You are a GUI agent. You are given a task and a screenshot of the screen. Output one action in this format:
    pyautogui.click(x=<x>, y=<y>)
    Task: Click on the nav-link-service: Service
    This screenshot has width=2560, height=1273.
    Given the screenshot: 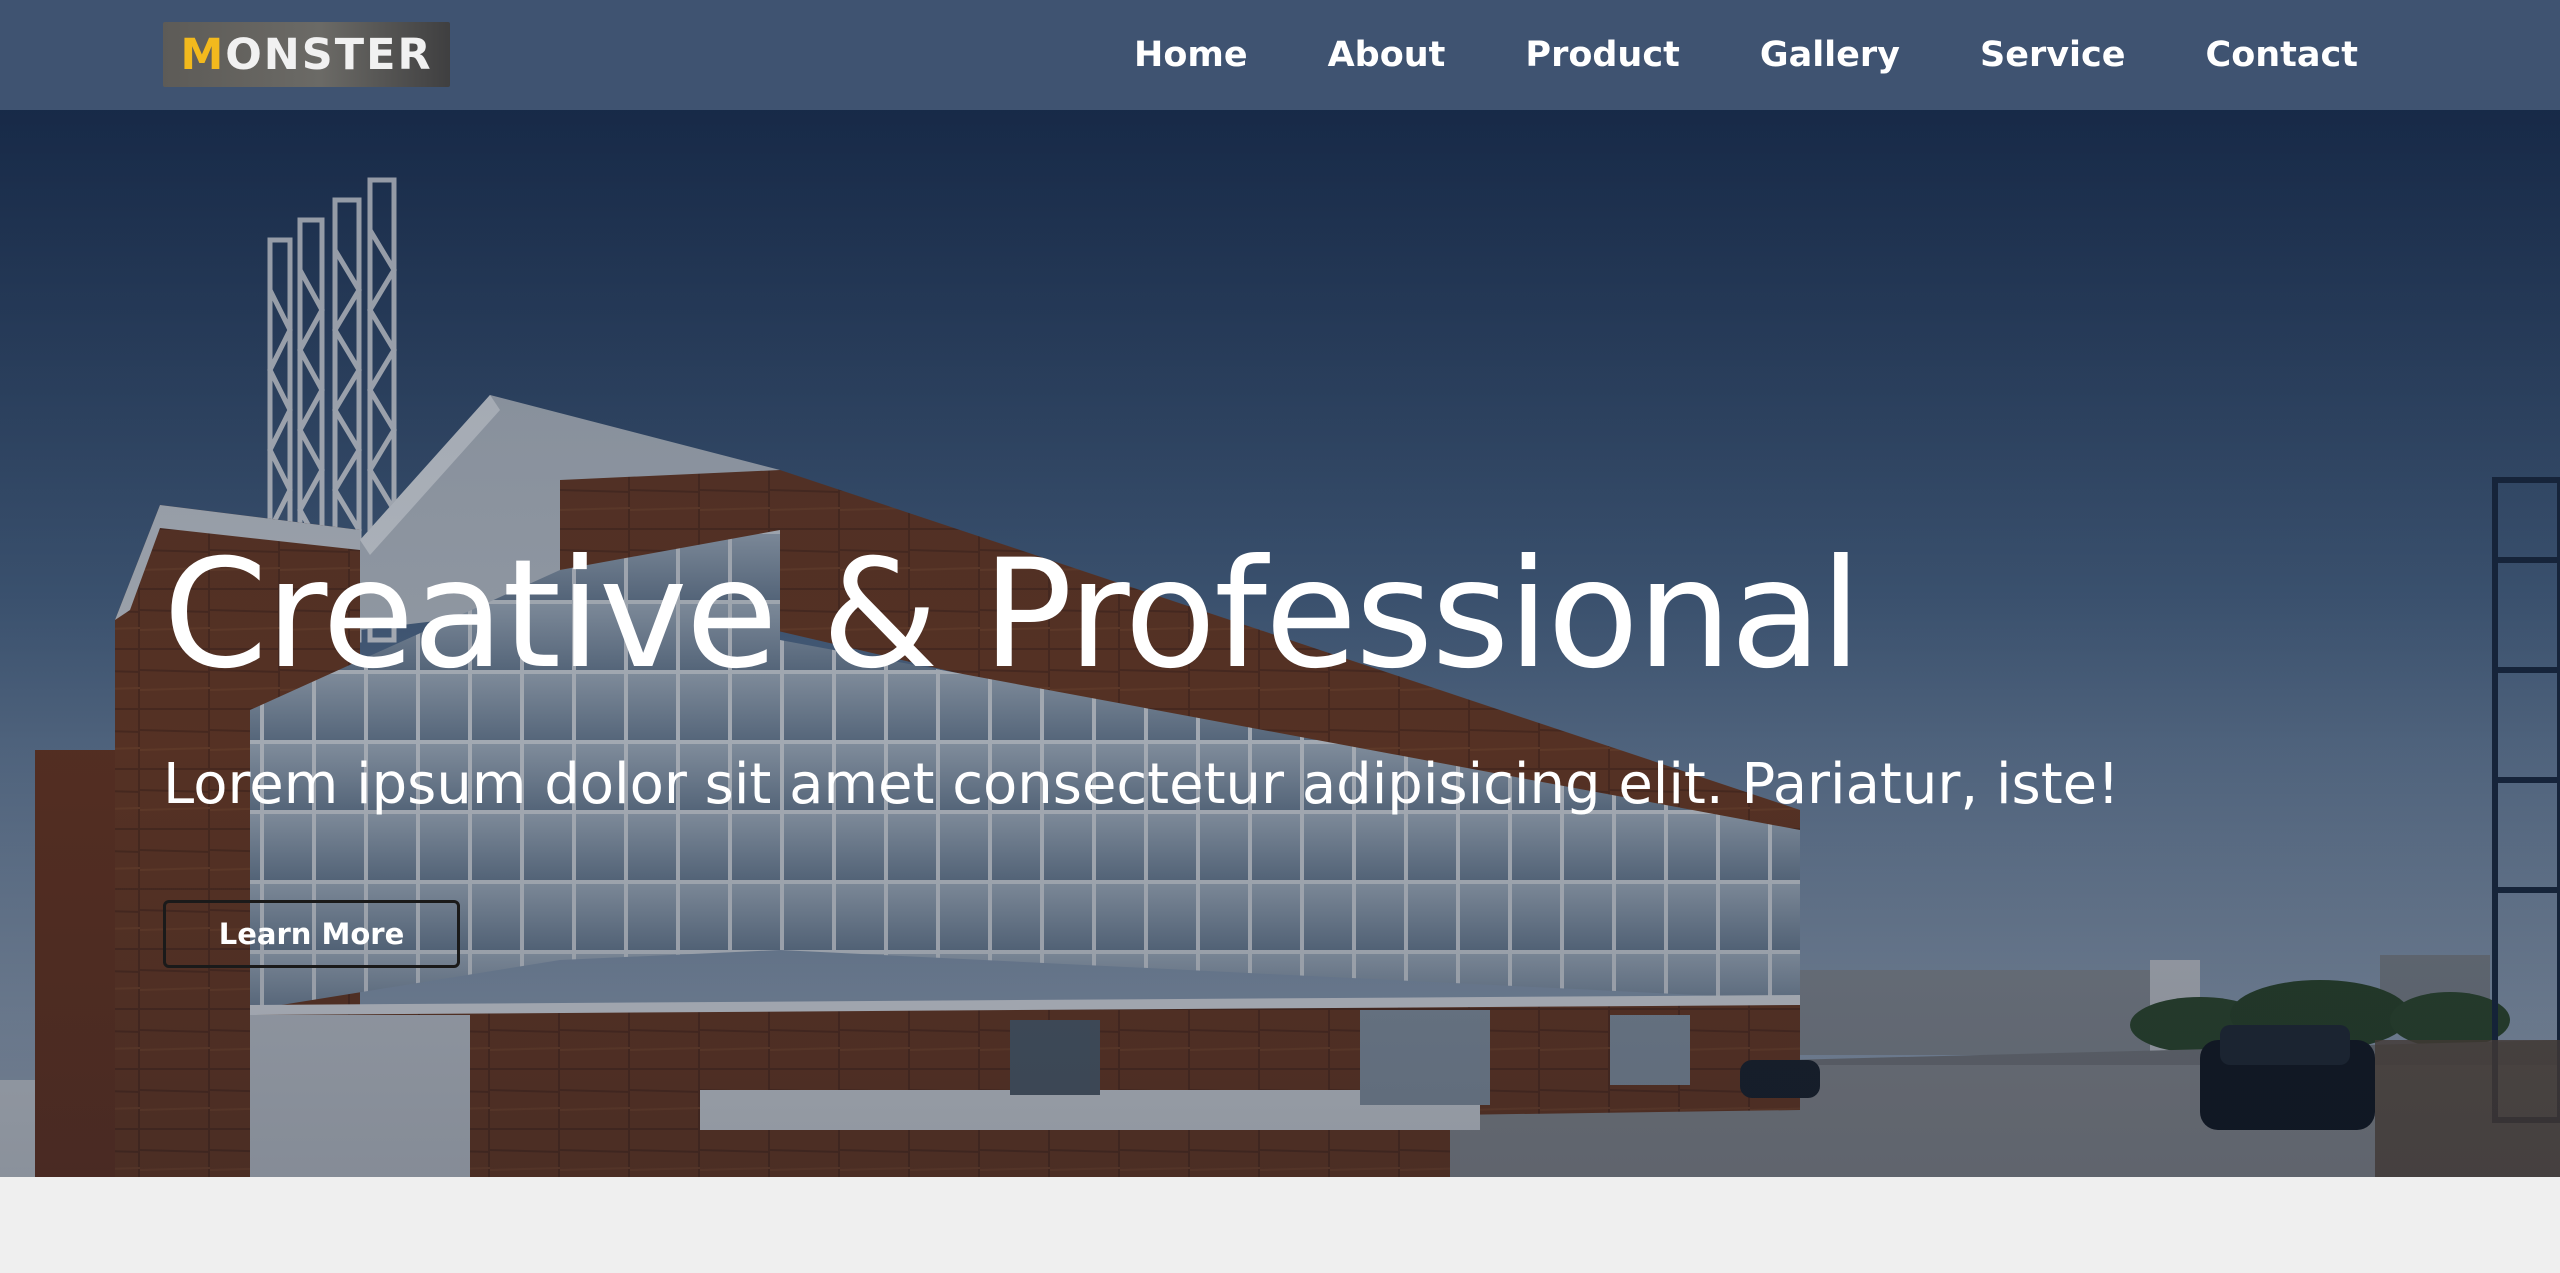 What is the action you would take?
    pyautogui.click(x=2053, y=55)
    